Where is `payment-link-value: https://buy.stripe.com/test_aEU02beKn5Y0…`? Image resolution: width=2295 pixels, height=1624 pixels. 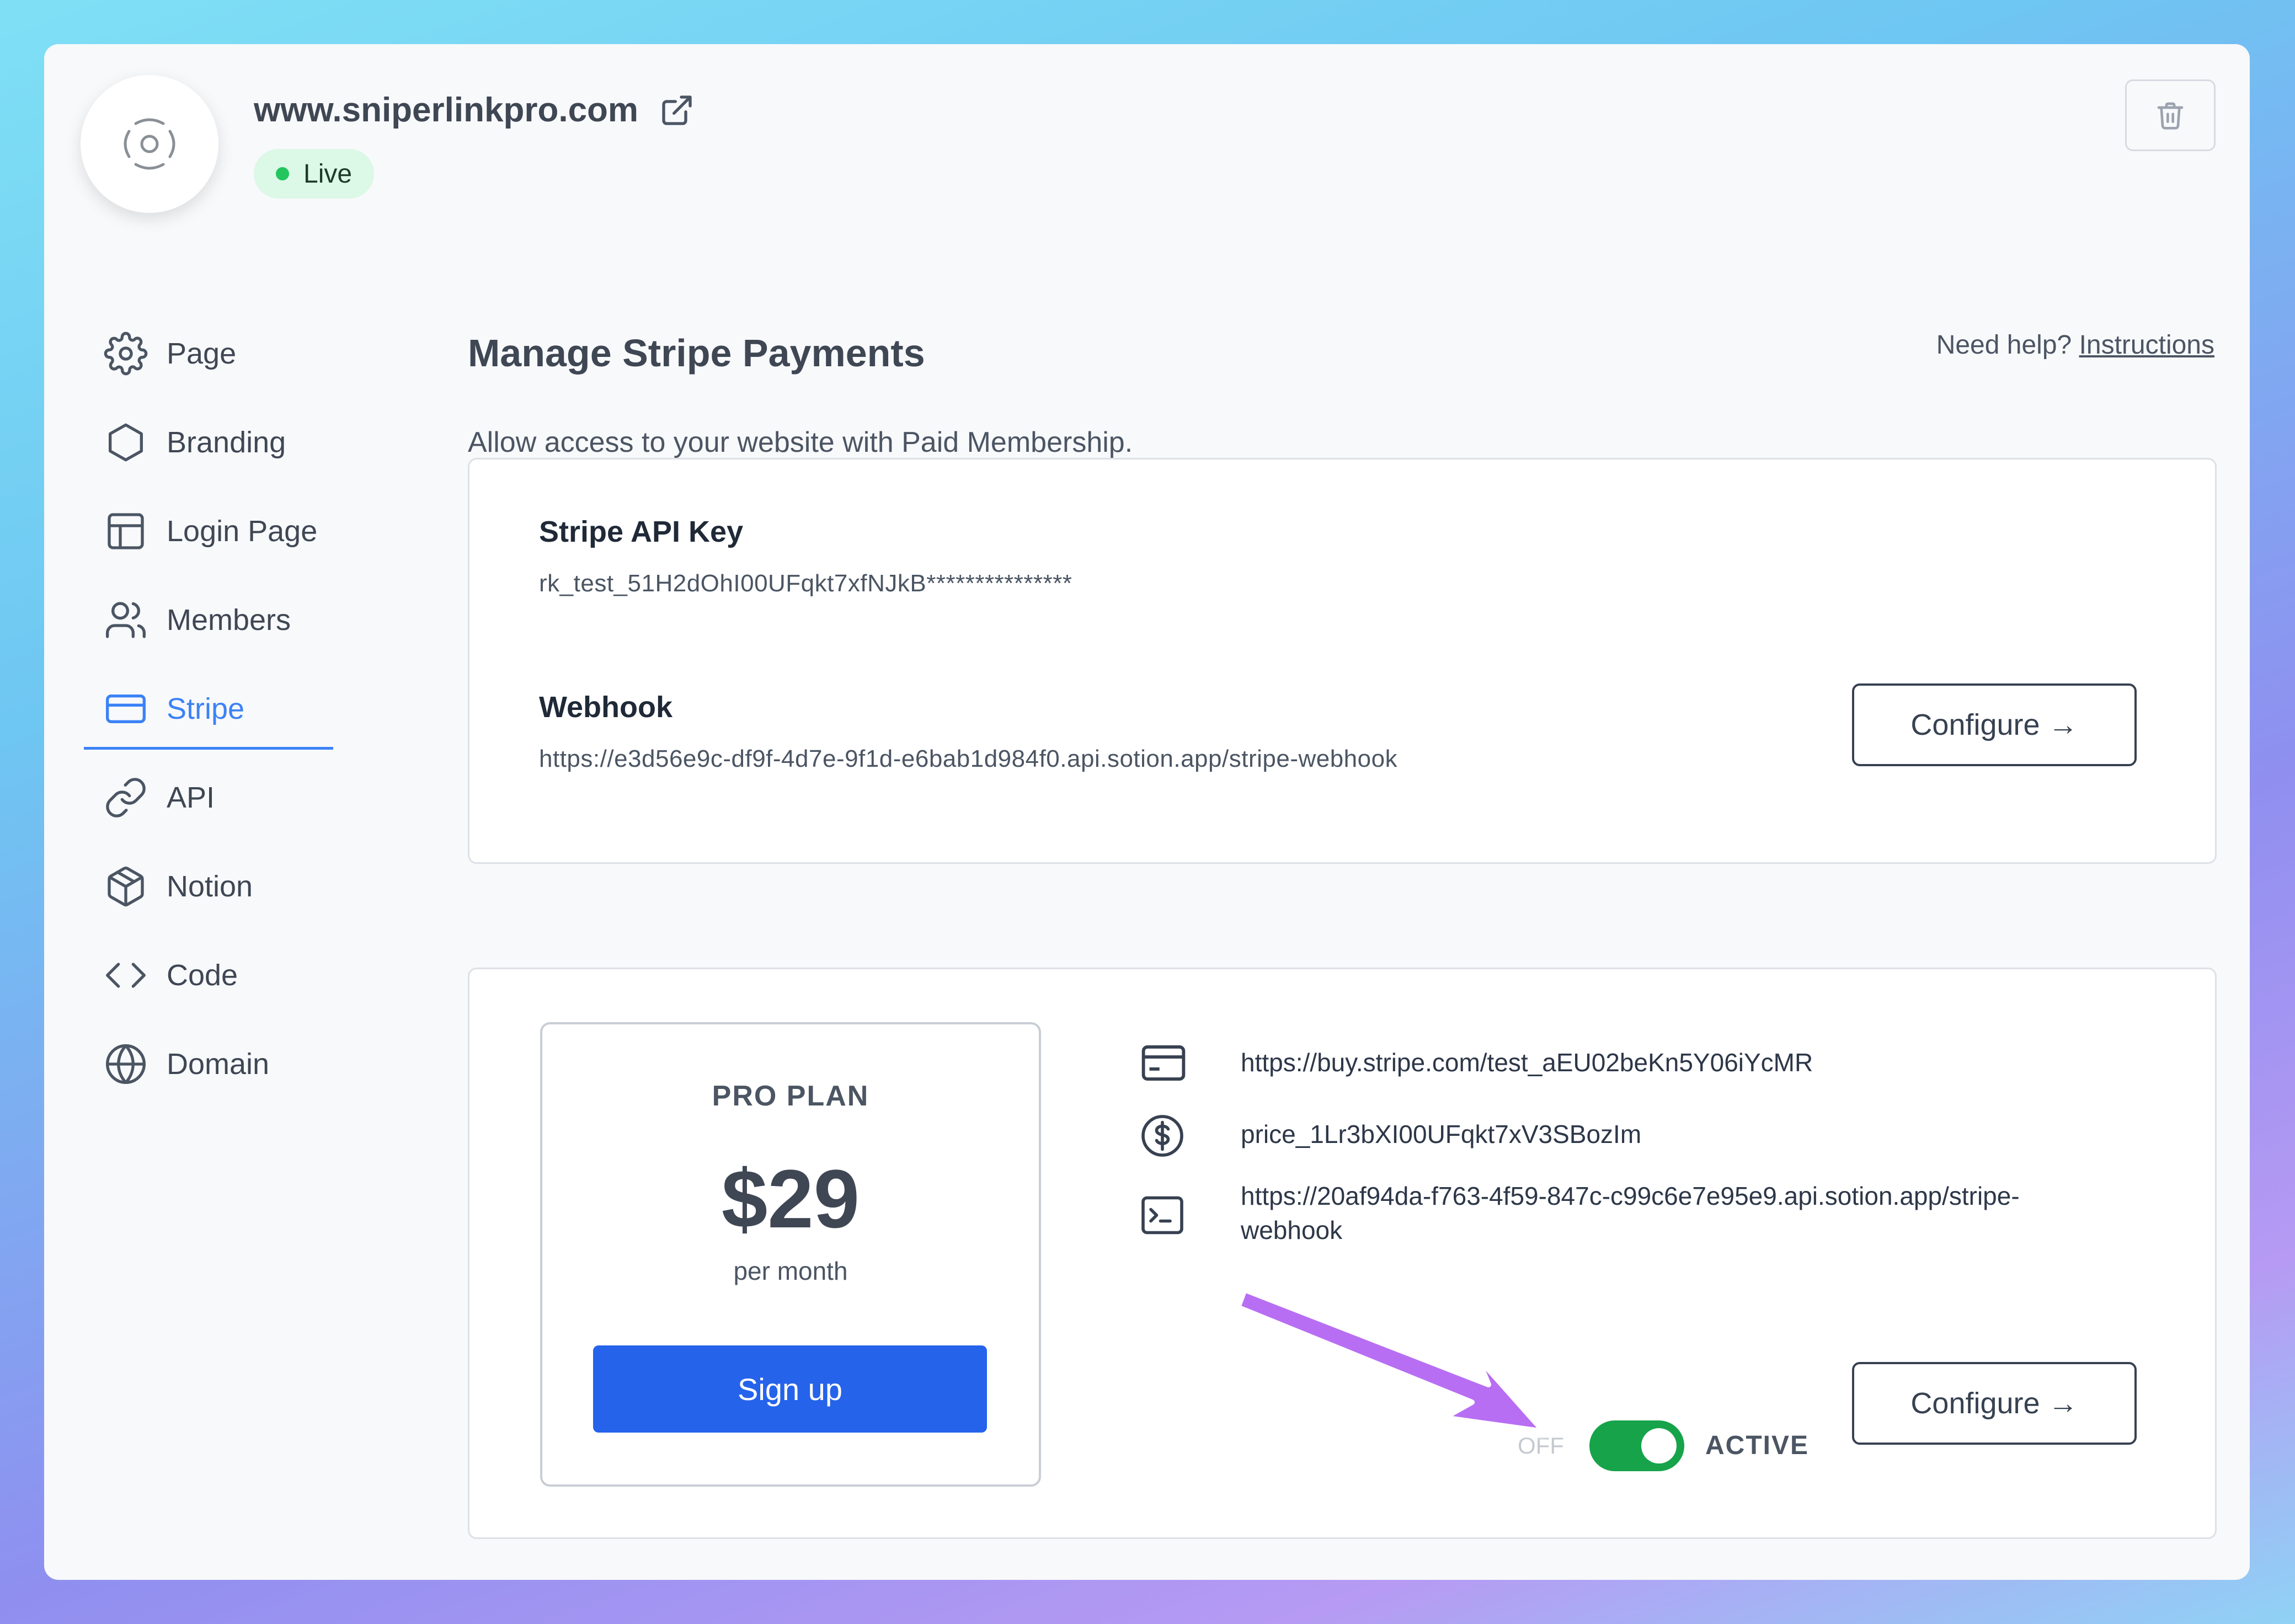
payment-link-value: https://buy.stripe.com/test_aEU02beKn5Y0… is located at coordinates (1527, 1062).